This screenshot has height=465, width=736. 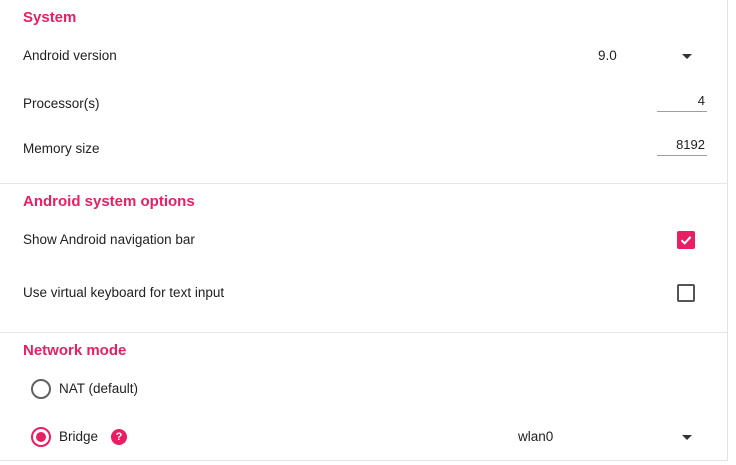 What do you see at coordinates (536, 436) in the screenshot?
I see `bridge-interface-value: wlan0` at bounding box center [536, 436].